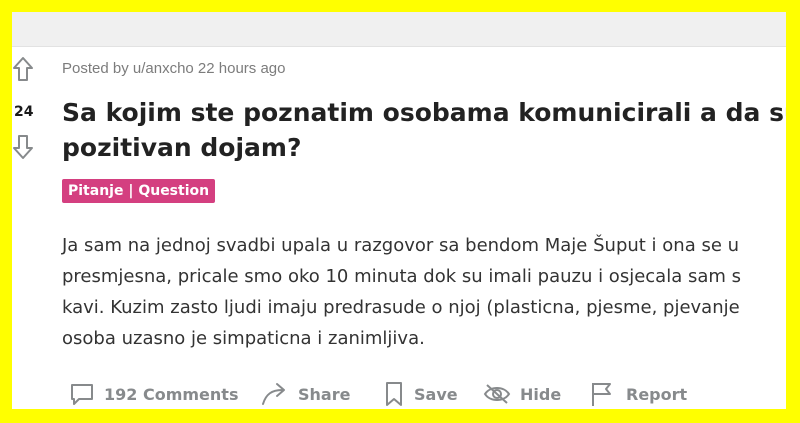 This screenshot has width=800, height=423. I want to click on downvote-icon, so click(23, 147).